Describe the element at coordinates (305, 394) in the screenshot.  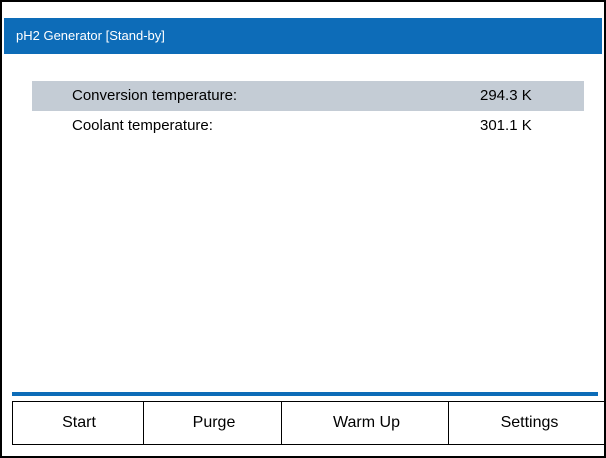
I see `toolbar-separator` at that location.